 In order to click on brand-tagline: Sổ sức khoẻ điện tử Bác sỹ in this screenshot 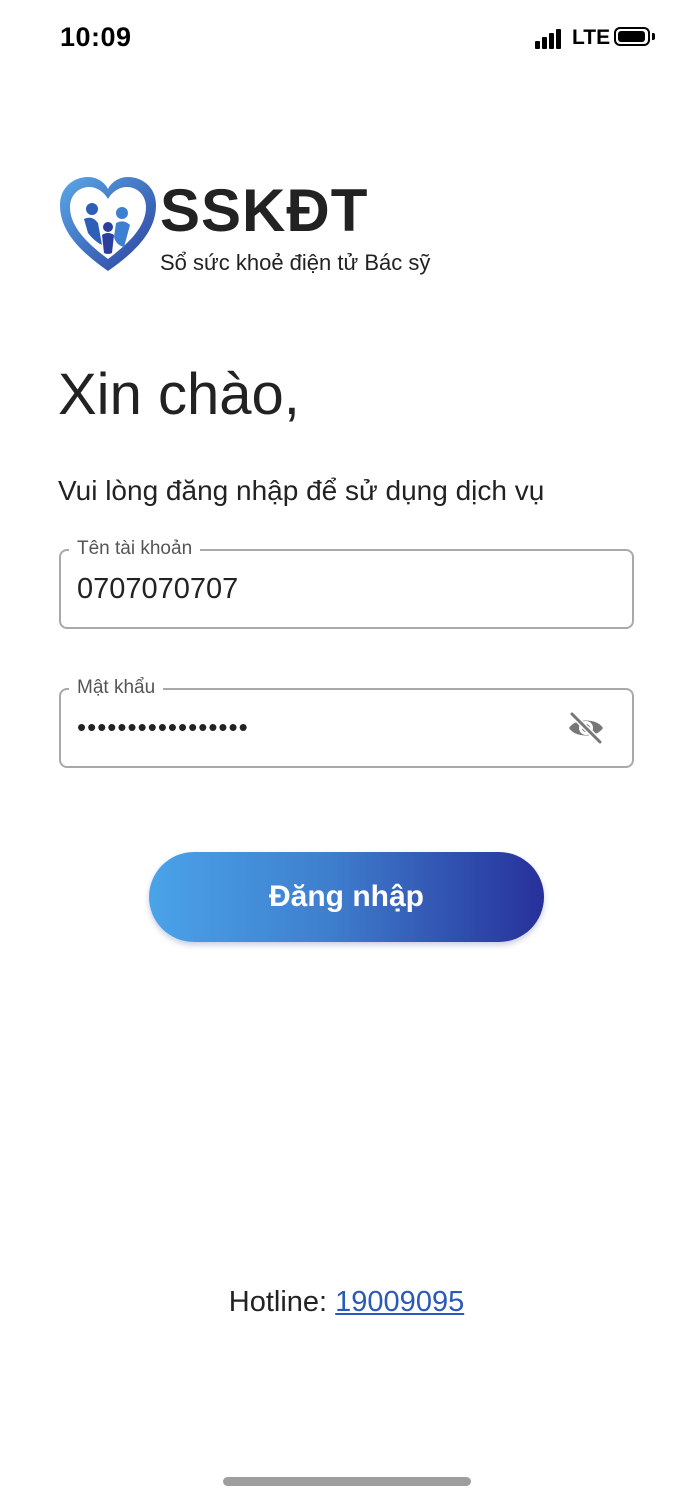, I will do `click(295, 262)`.